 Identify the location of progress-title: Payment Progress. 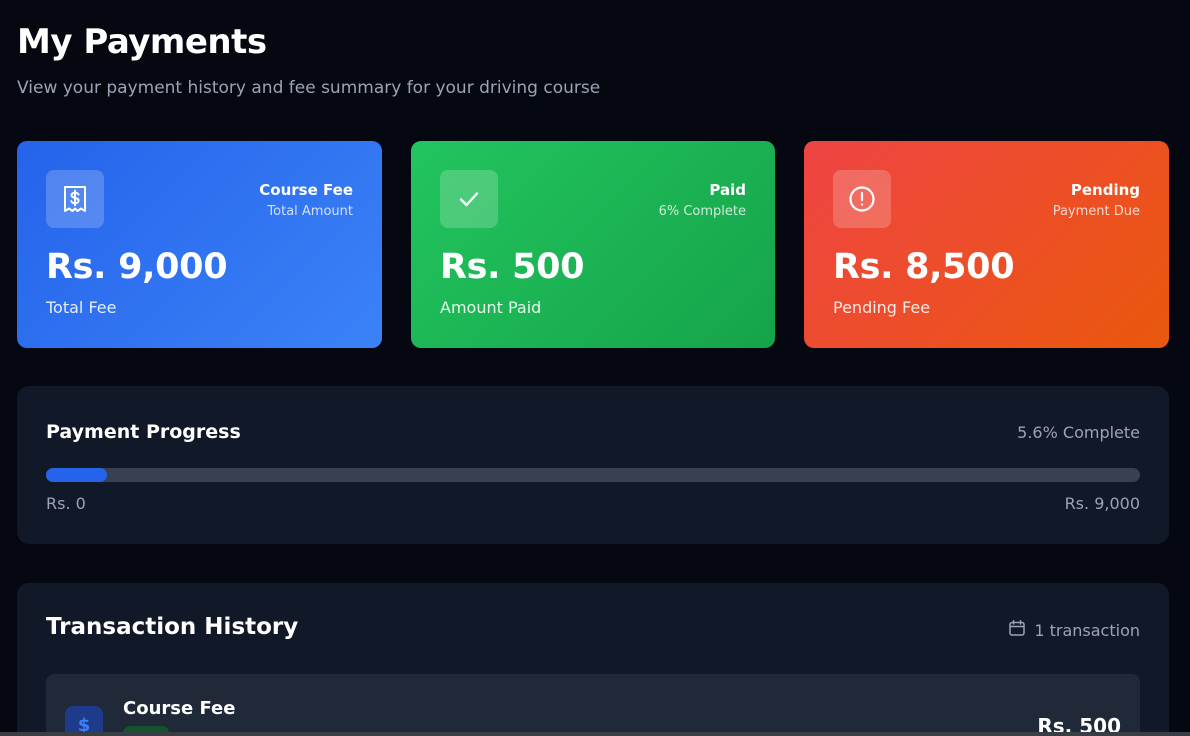
(143, 432).